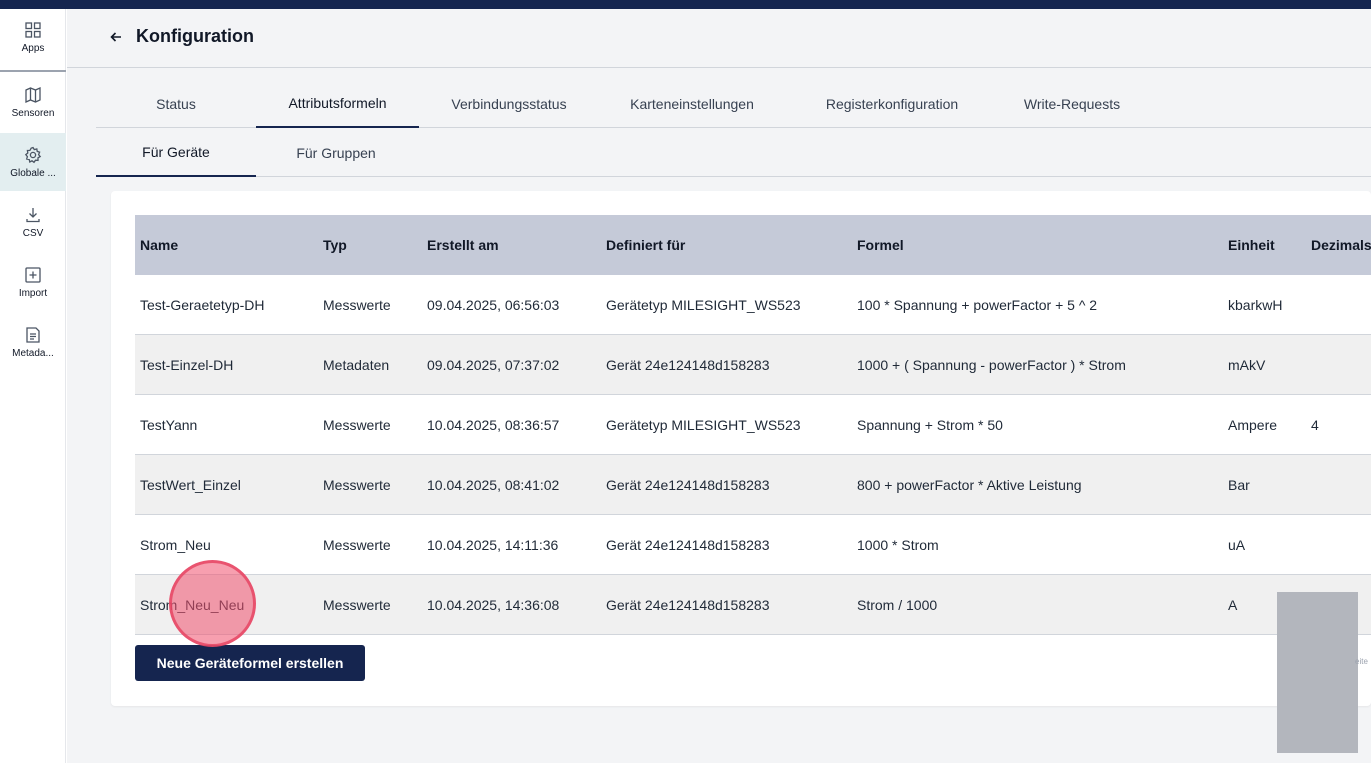 This screenshot has height=763, width=1371. I want to click on cell-name: TestWert_Einzel, so click(190, 485).